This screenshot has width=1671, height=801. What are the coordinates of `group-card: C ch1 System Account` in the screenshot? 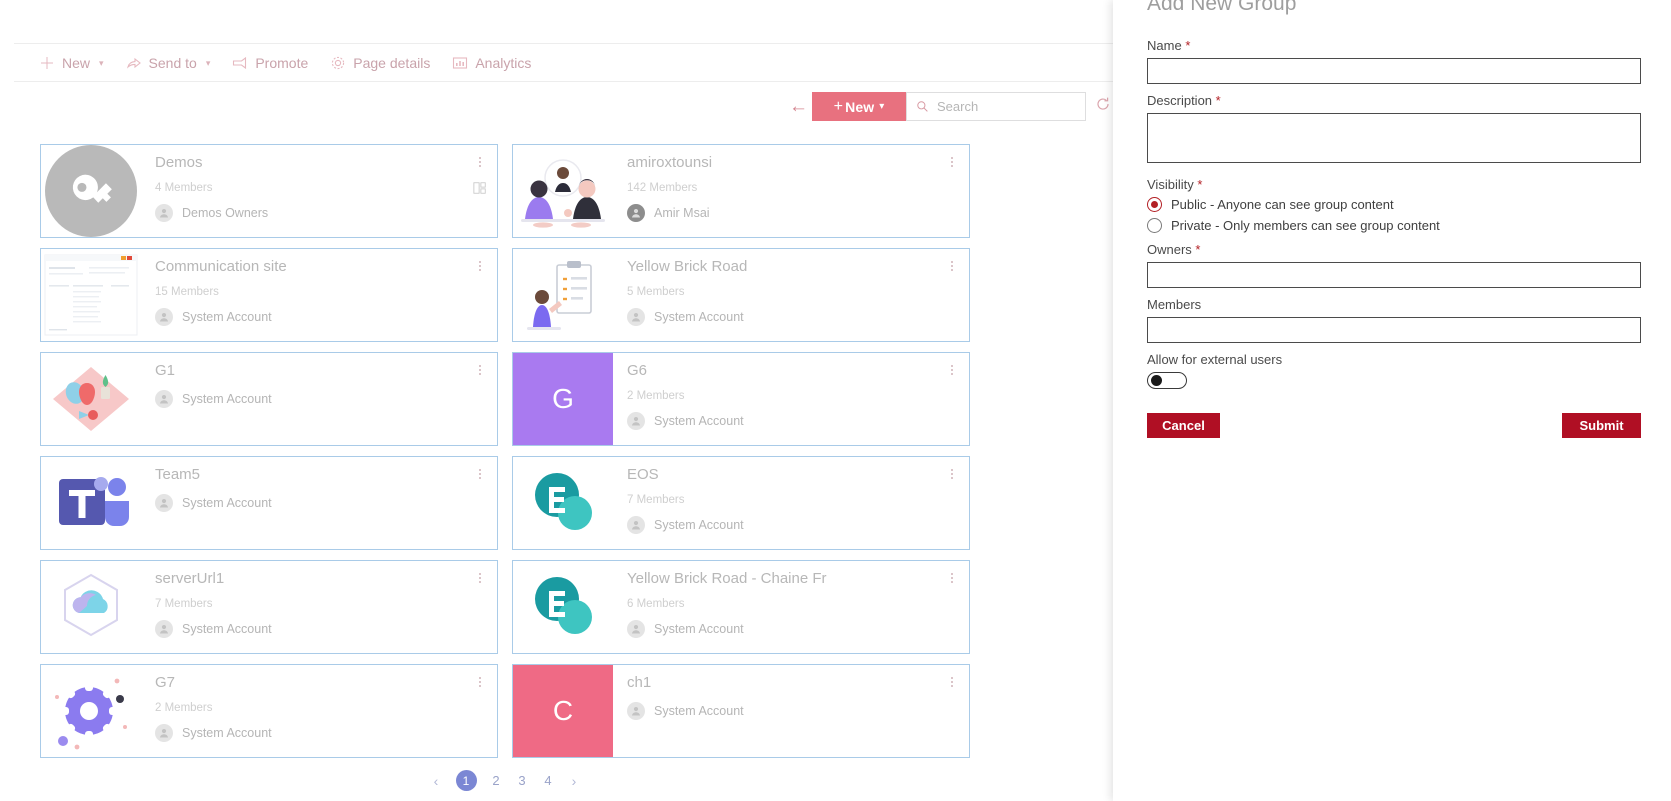 It's located at (741, 711).